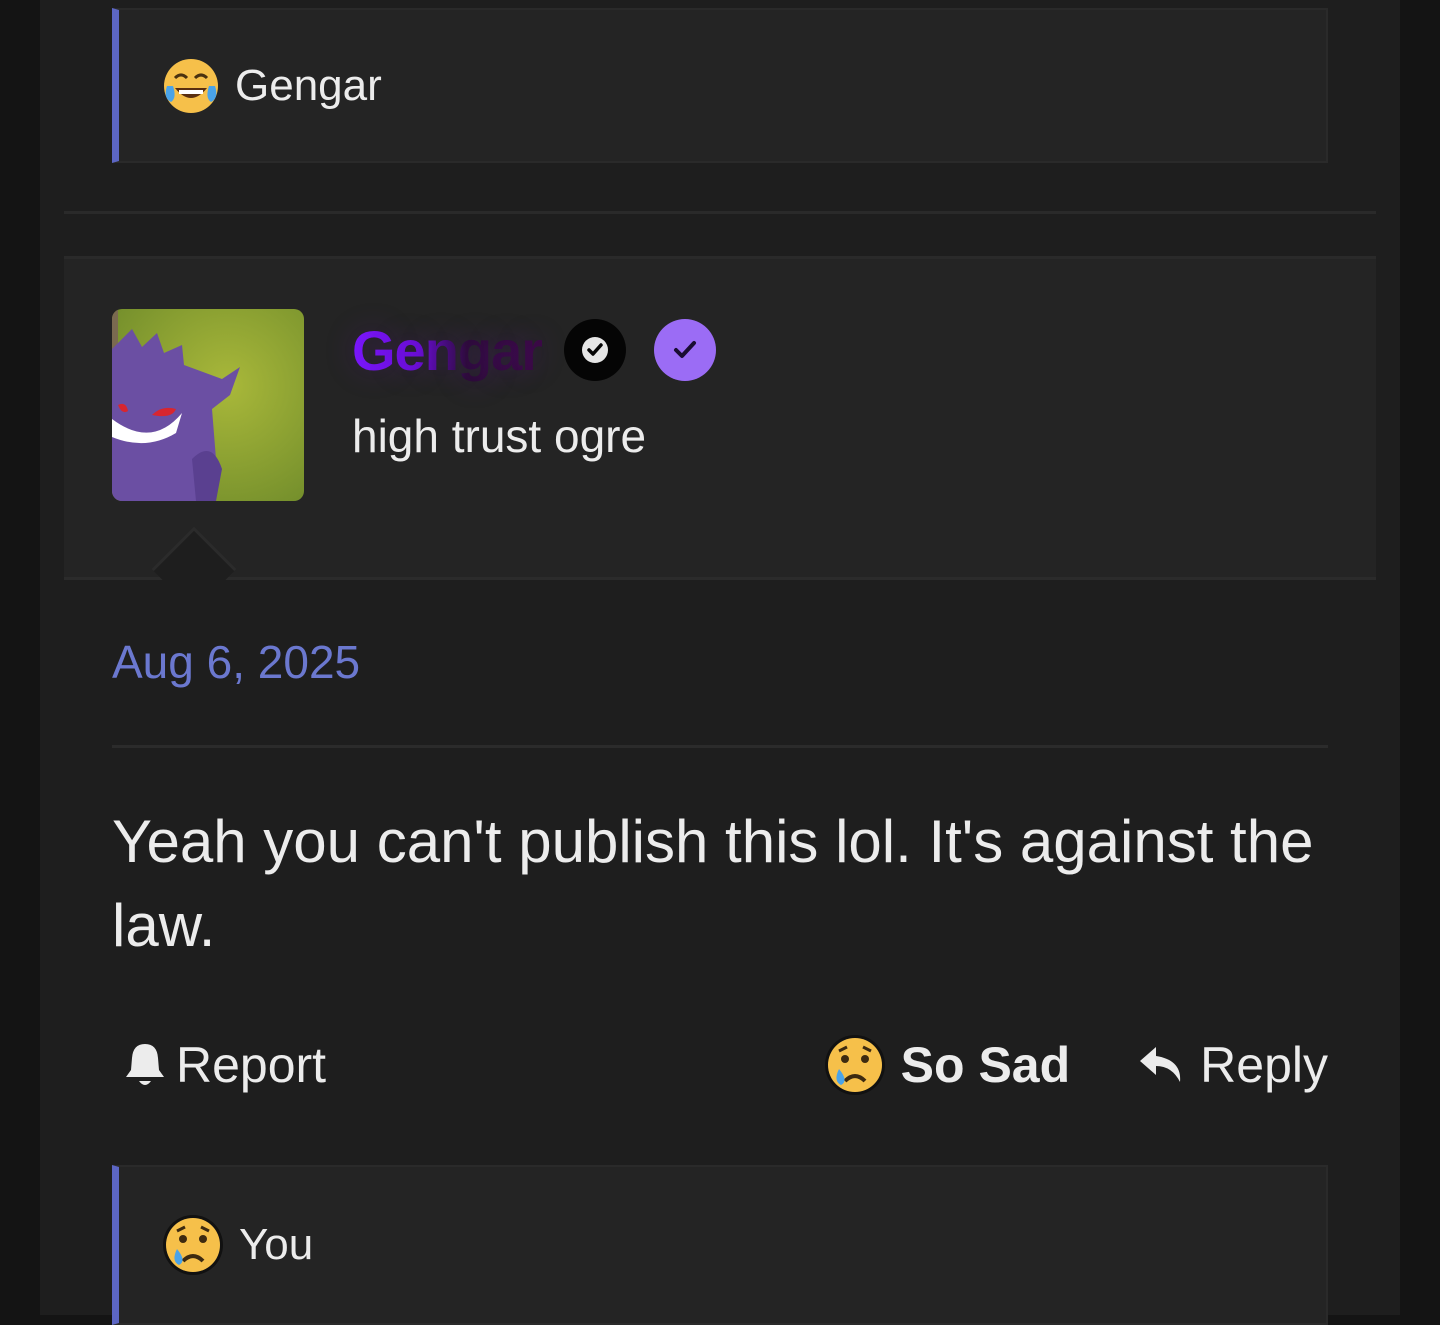 This screenshot has height=1325, width=1440. Describe the element at coordinates (720, 85) in the screenshot. I see `reaction-summary-top: Gengar` at that location.